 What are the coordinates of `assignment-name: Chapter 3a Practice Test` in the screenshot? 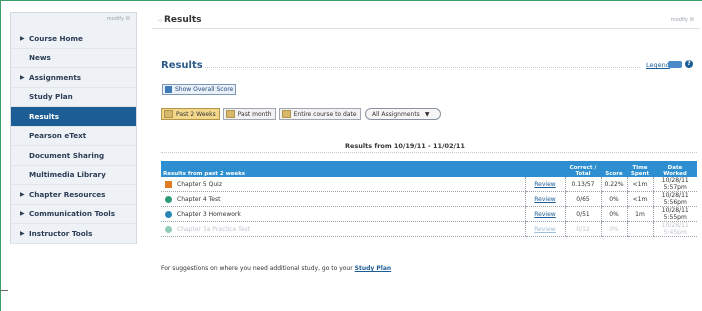 It's located at (213, 229).